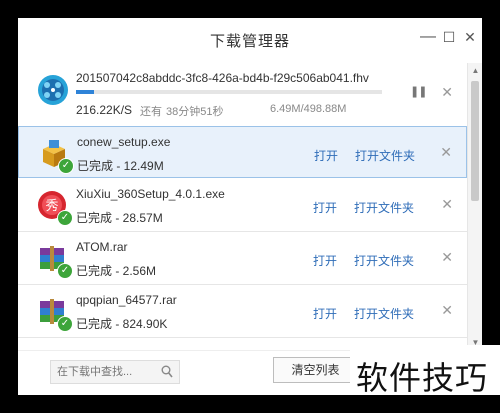 Image resolution: width=500 pixels, height=413 pixels. What do you see at coordinates (53, 90) in the screenshot?
I see `video-file-icon` at bounding box center [53, 90].